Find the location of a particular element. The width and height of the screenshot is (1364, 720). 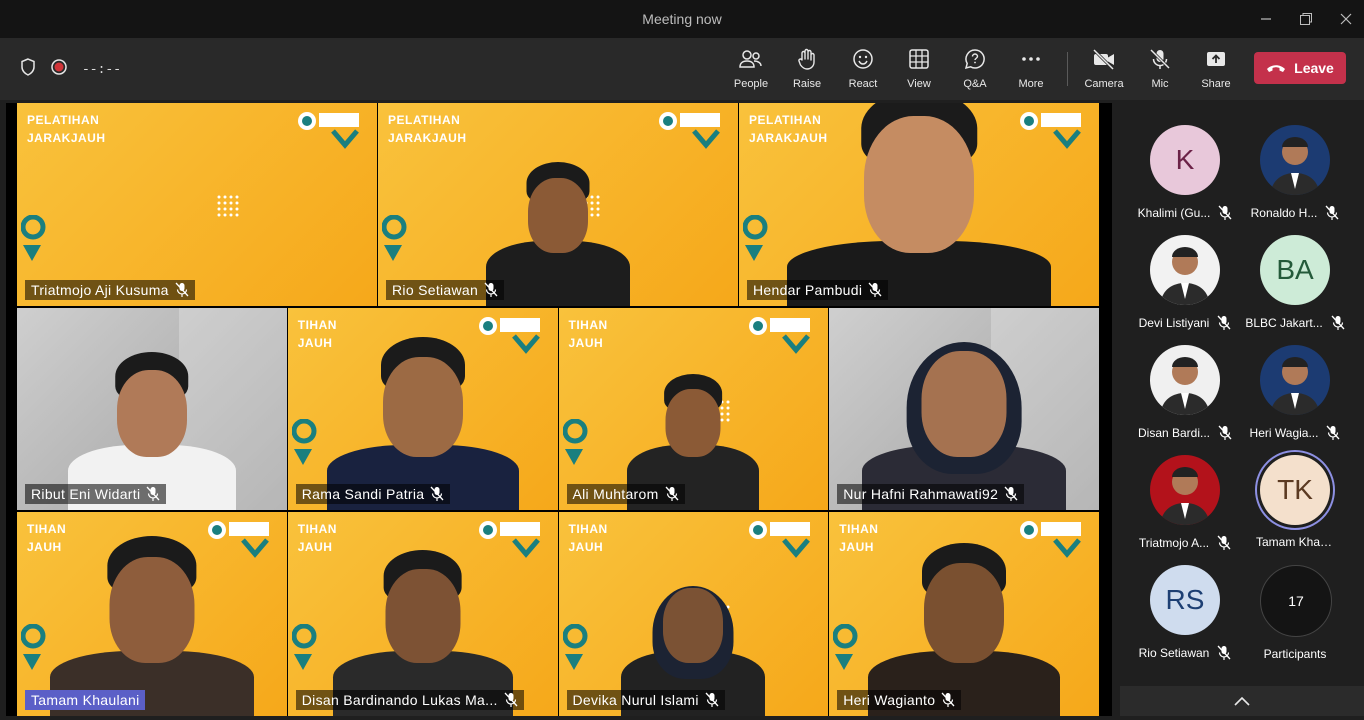

share-button: Share is located at coordinates (1216, 70).